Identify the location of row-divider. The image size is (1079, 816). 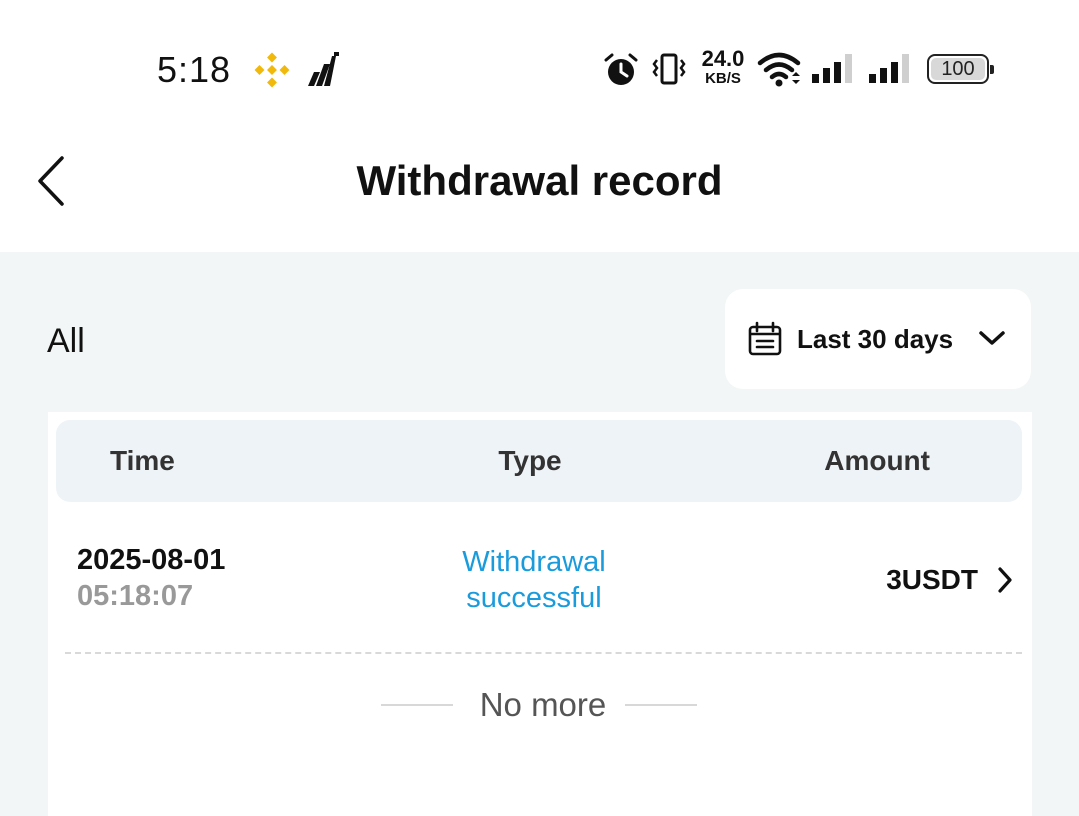
(543, 653).